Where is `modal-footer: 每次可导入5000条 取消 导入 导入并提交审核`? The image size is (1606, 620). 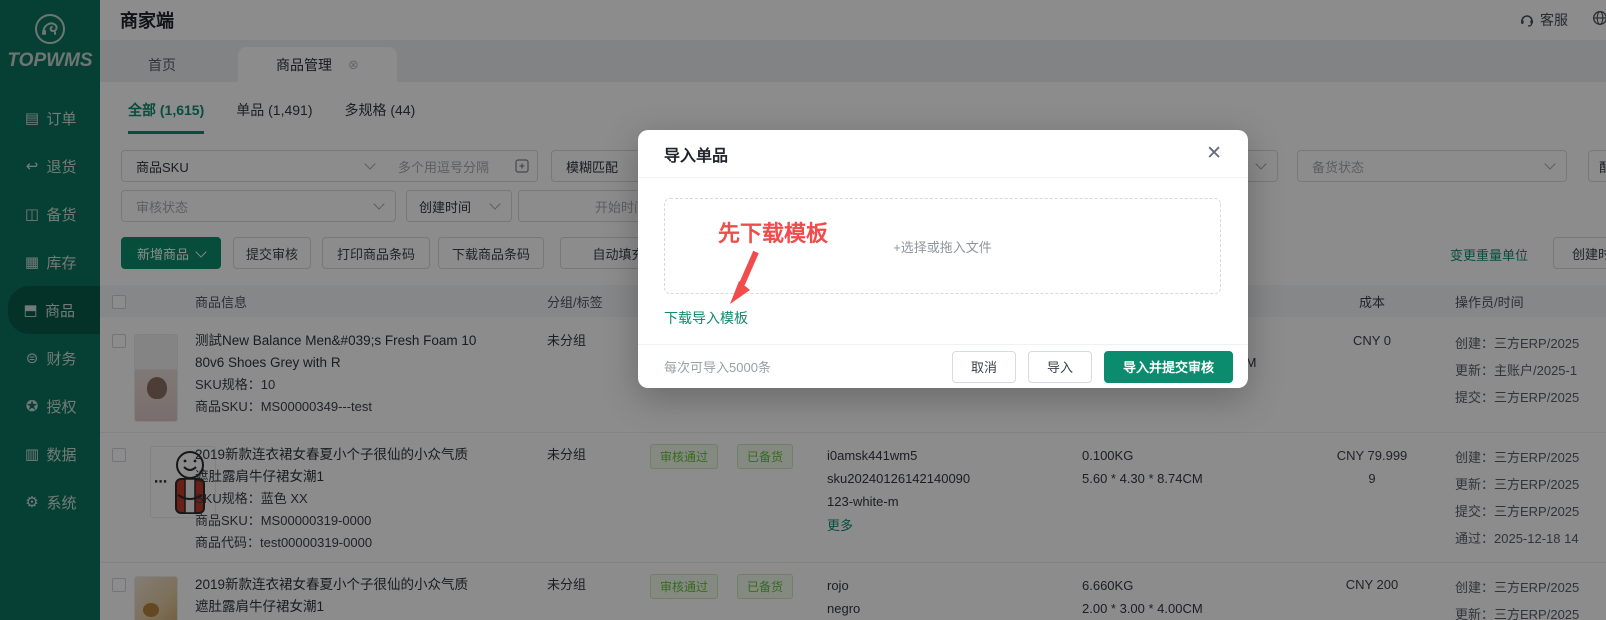
modal-footer: 每次可导入5000条 取消 导入 导入并提交审核 is located at coordinates (943, 366).